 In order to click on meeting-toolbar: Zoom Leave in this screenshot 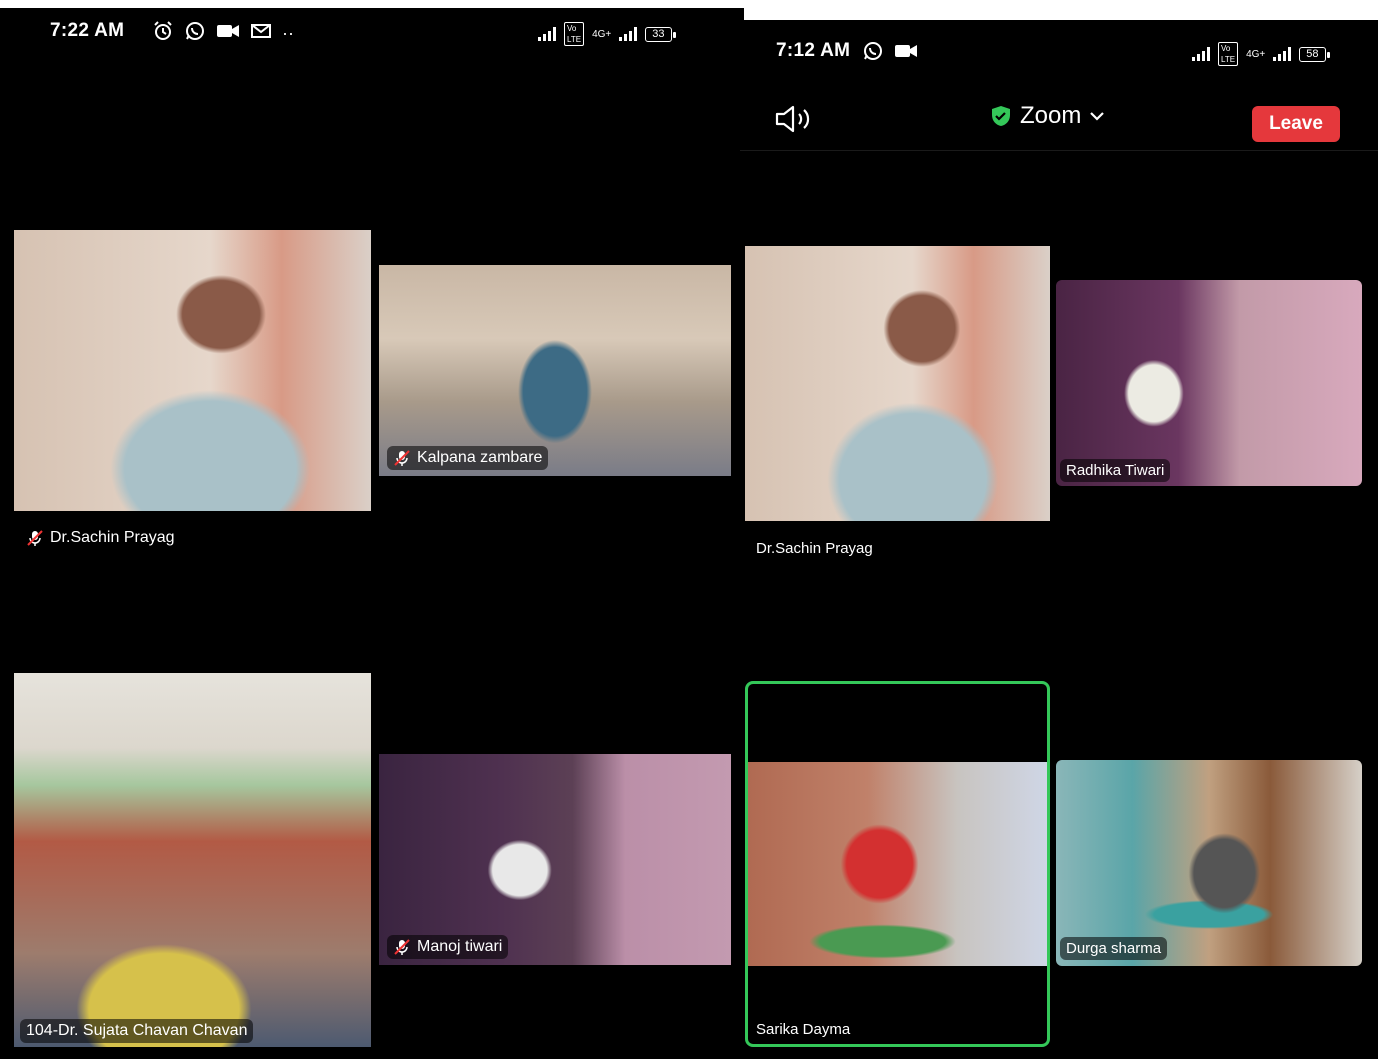, I will do `click(1059, 120)`.